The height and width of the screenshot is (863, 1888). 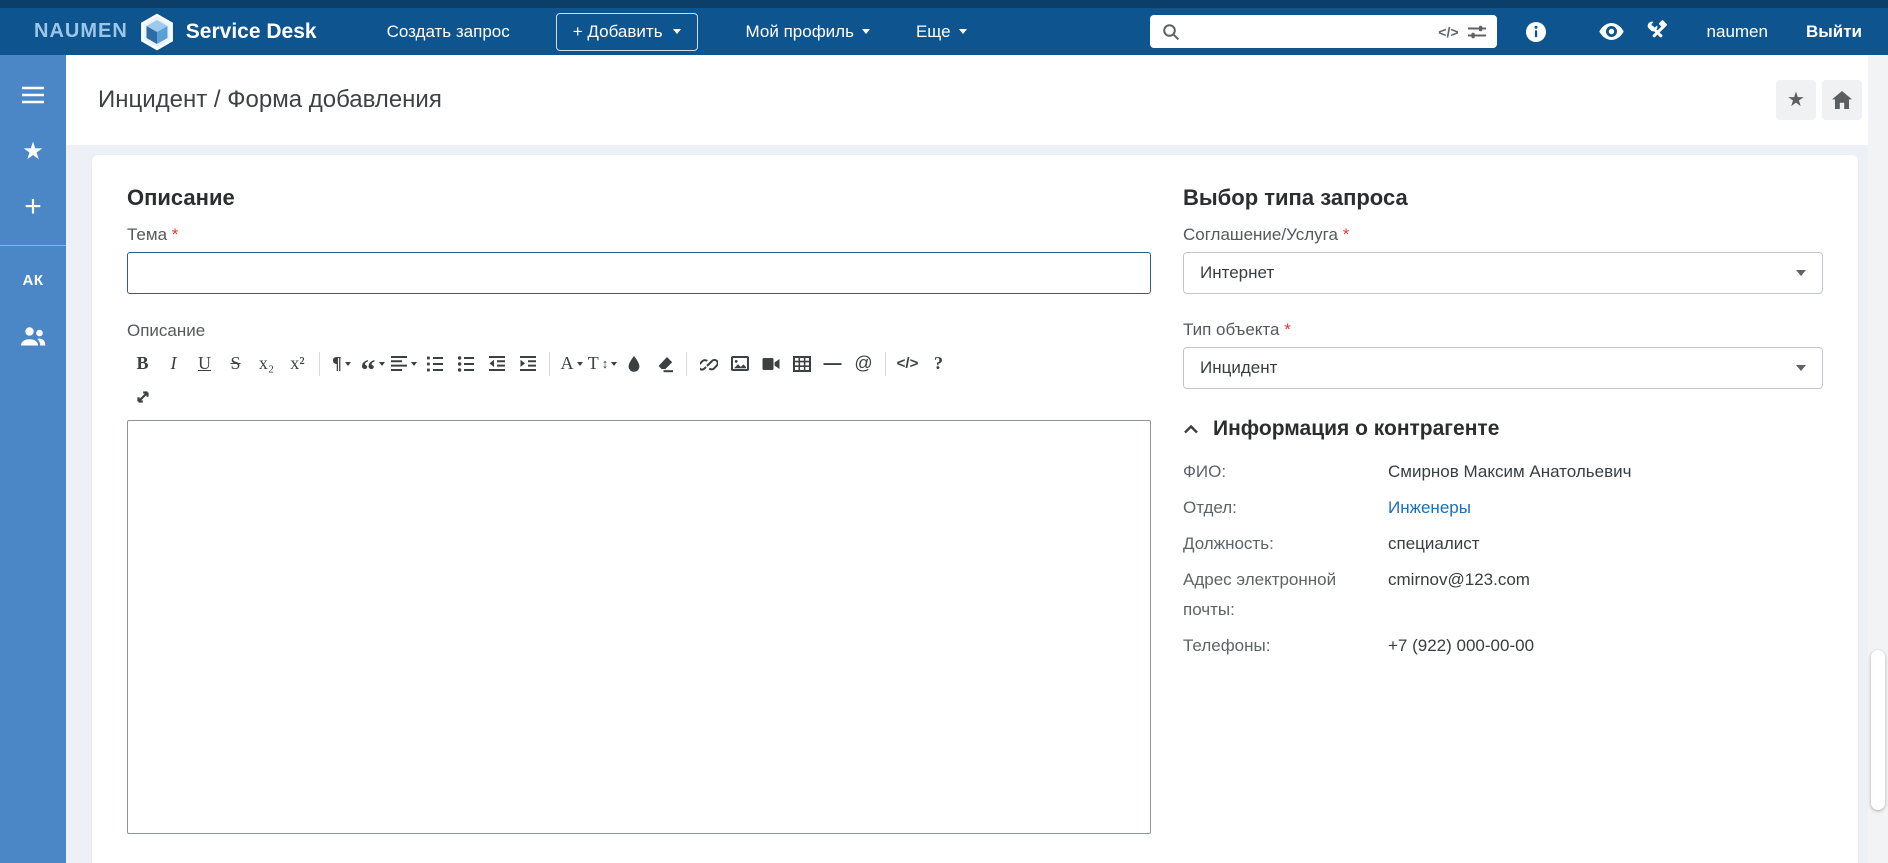 I want to click on scrollbar-track, so click(x=1878, y=459).